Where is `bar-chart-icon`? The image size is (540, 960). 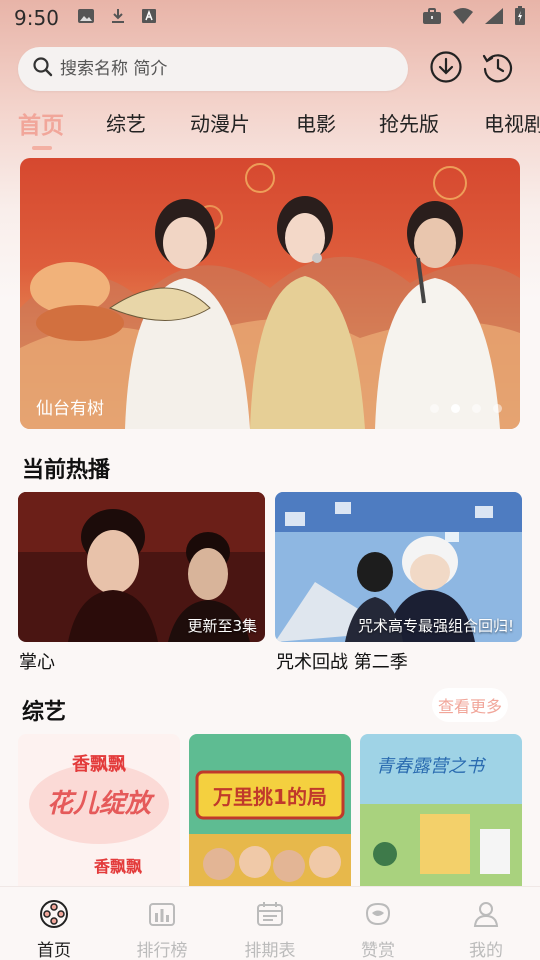
bar-chart-icon is located at coordinates (162, 916).